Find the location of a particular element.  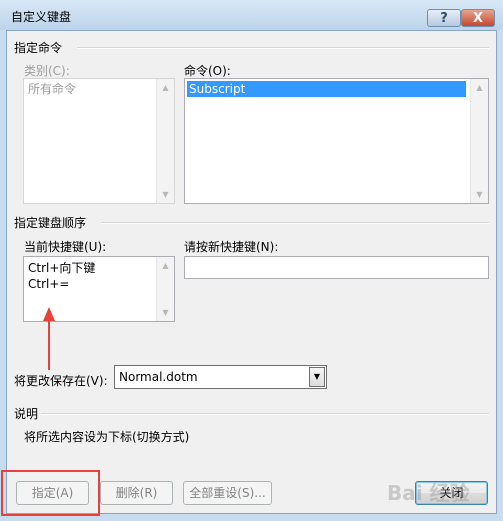

commands-scrollbar: ▲ ▼ is located at coordinates (479, 141).